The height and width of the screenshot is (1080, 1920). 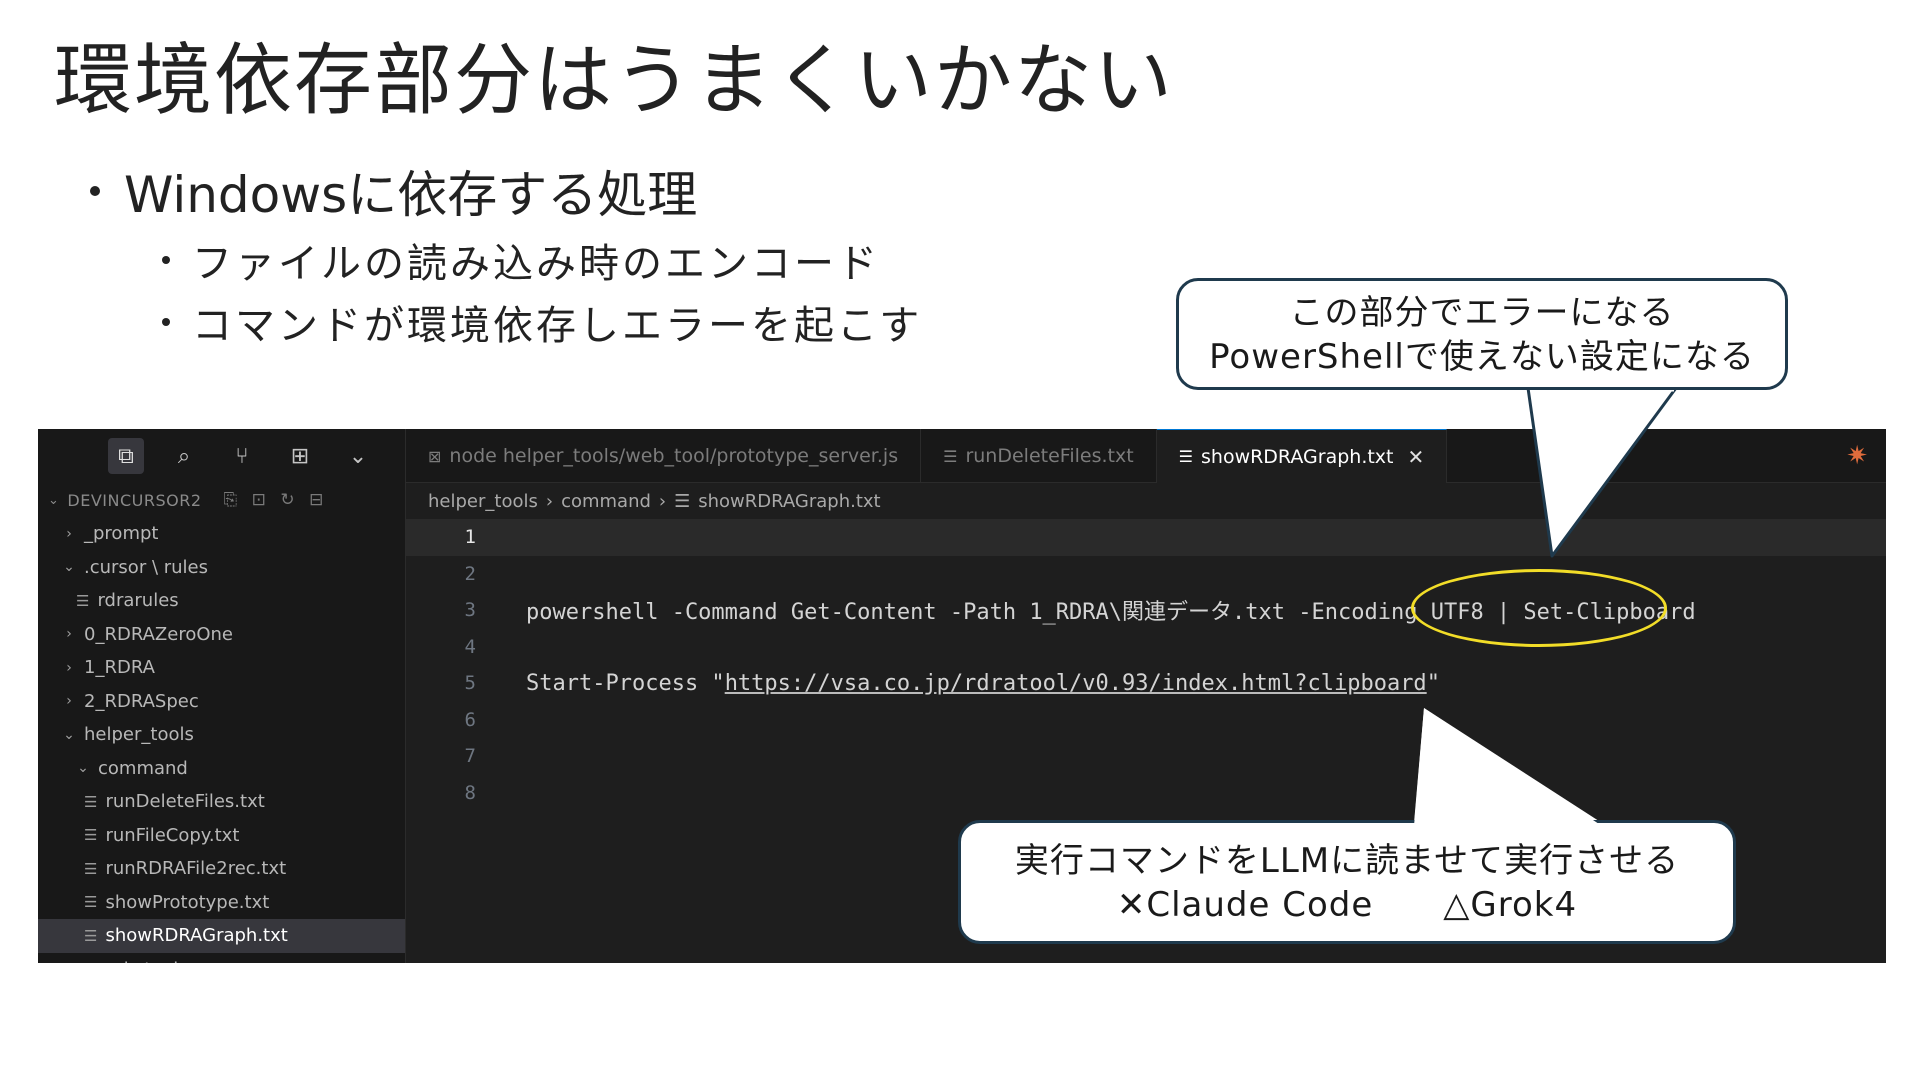 I want to click on bullet-text: Windowsに依存する処理, so click(x=411, y=195).